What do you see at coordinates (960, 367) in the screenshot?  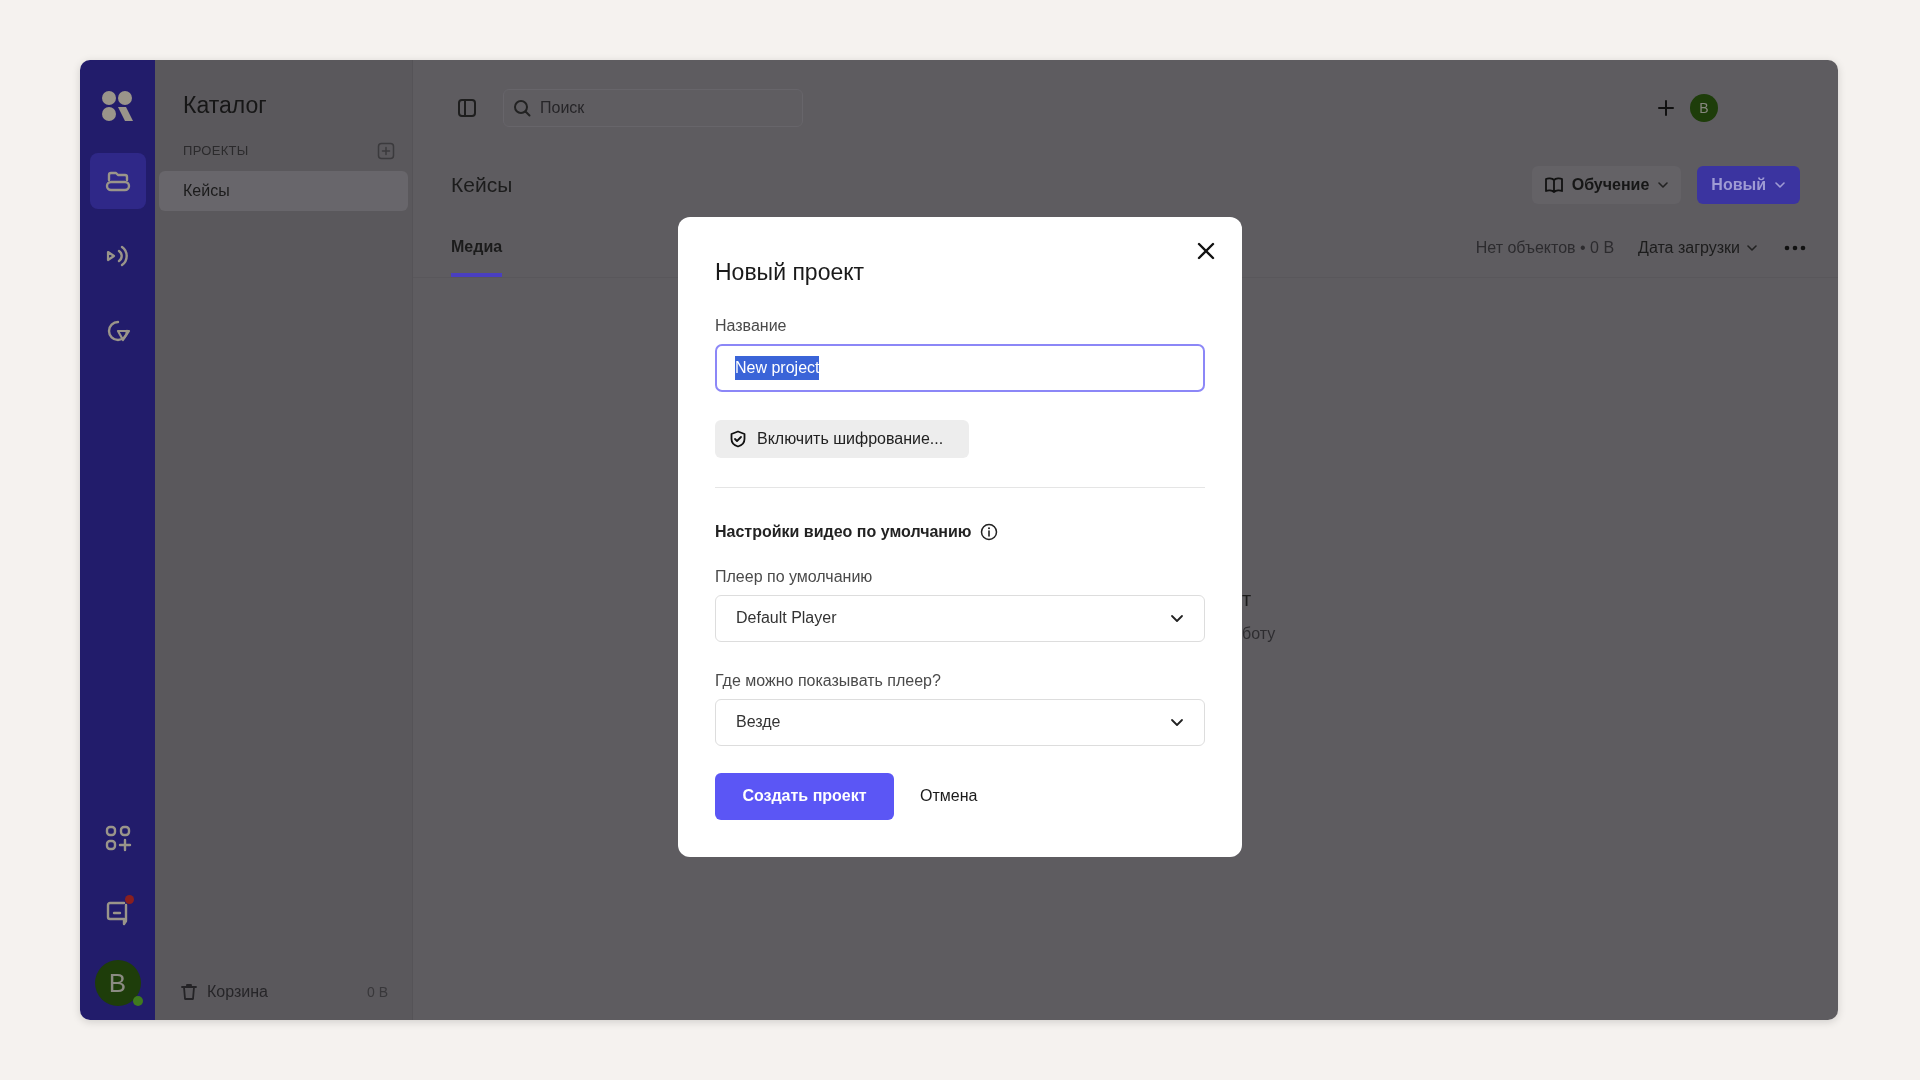 I see `name-field: New project` at bounding box center [960, 367].